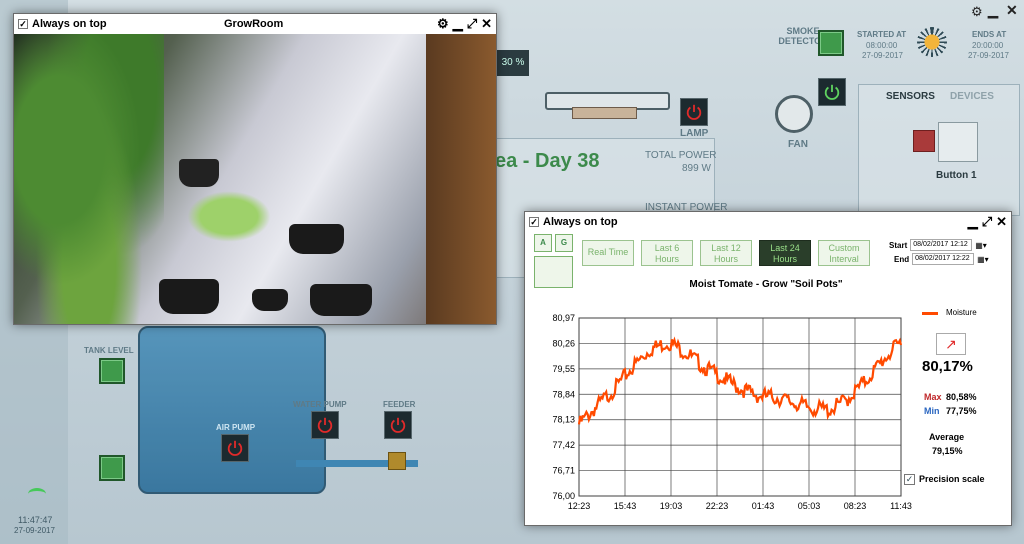  I want to click on sensor-icon-gc: G, so click(564, 243).